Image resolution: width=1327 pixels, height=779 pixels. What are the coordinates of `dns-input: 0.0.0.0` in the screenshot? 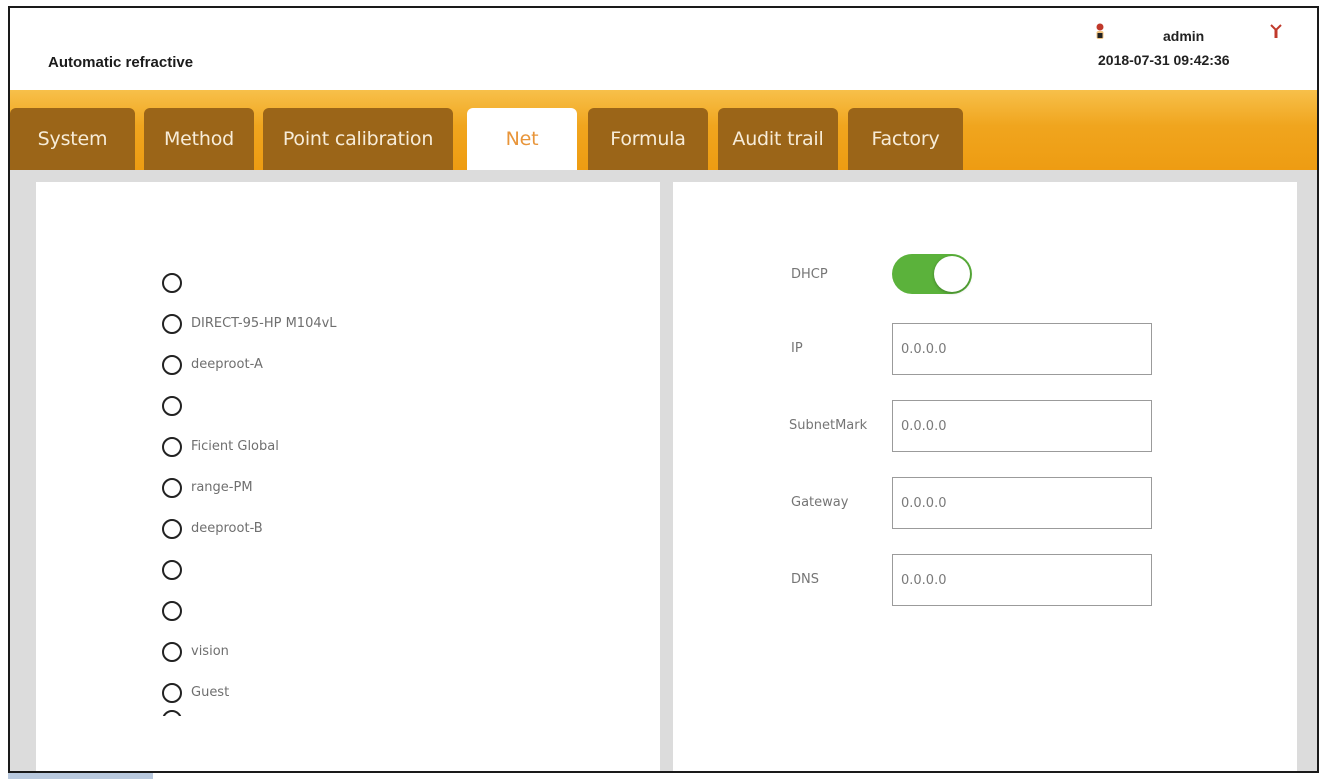 It's located at (1022, 580).